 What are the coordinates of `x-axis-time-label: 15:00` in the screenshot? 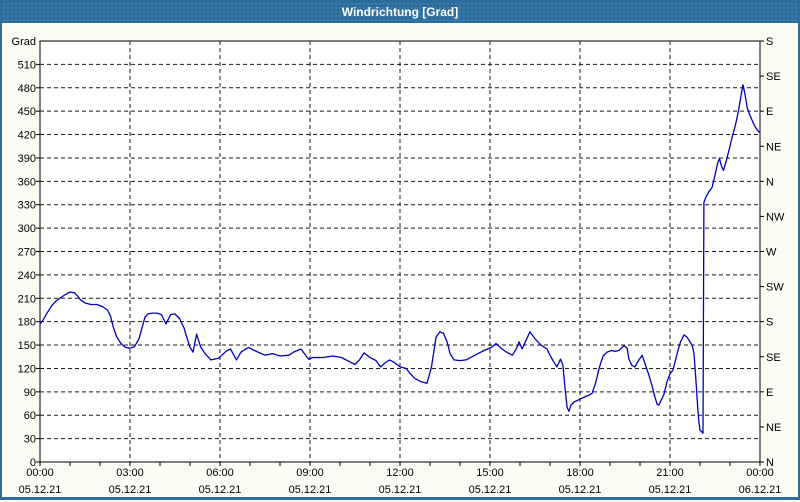 It's located at (490, 473).